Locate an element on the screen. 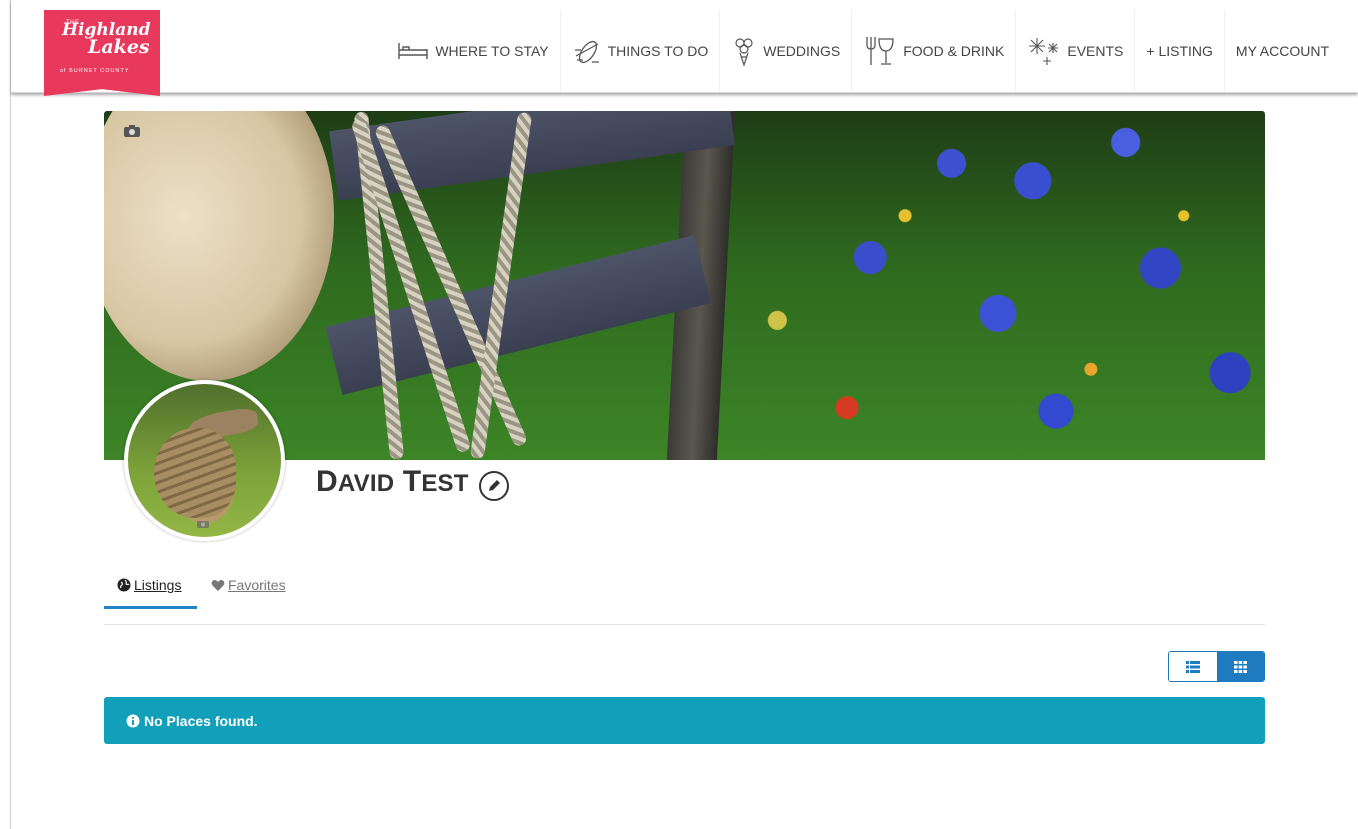  nav-food-drink: FOOD & DRINK is located at coordinates (933, 51).